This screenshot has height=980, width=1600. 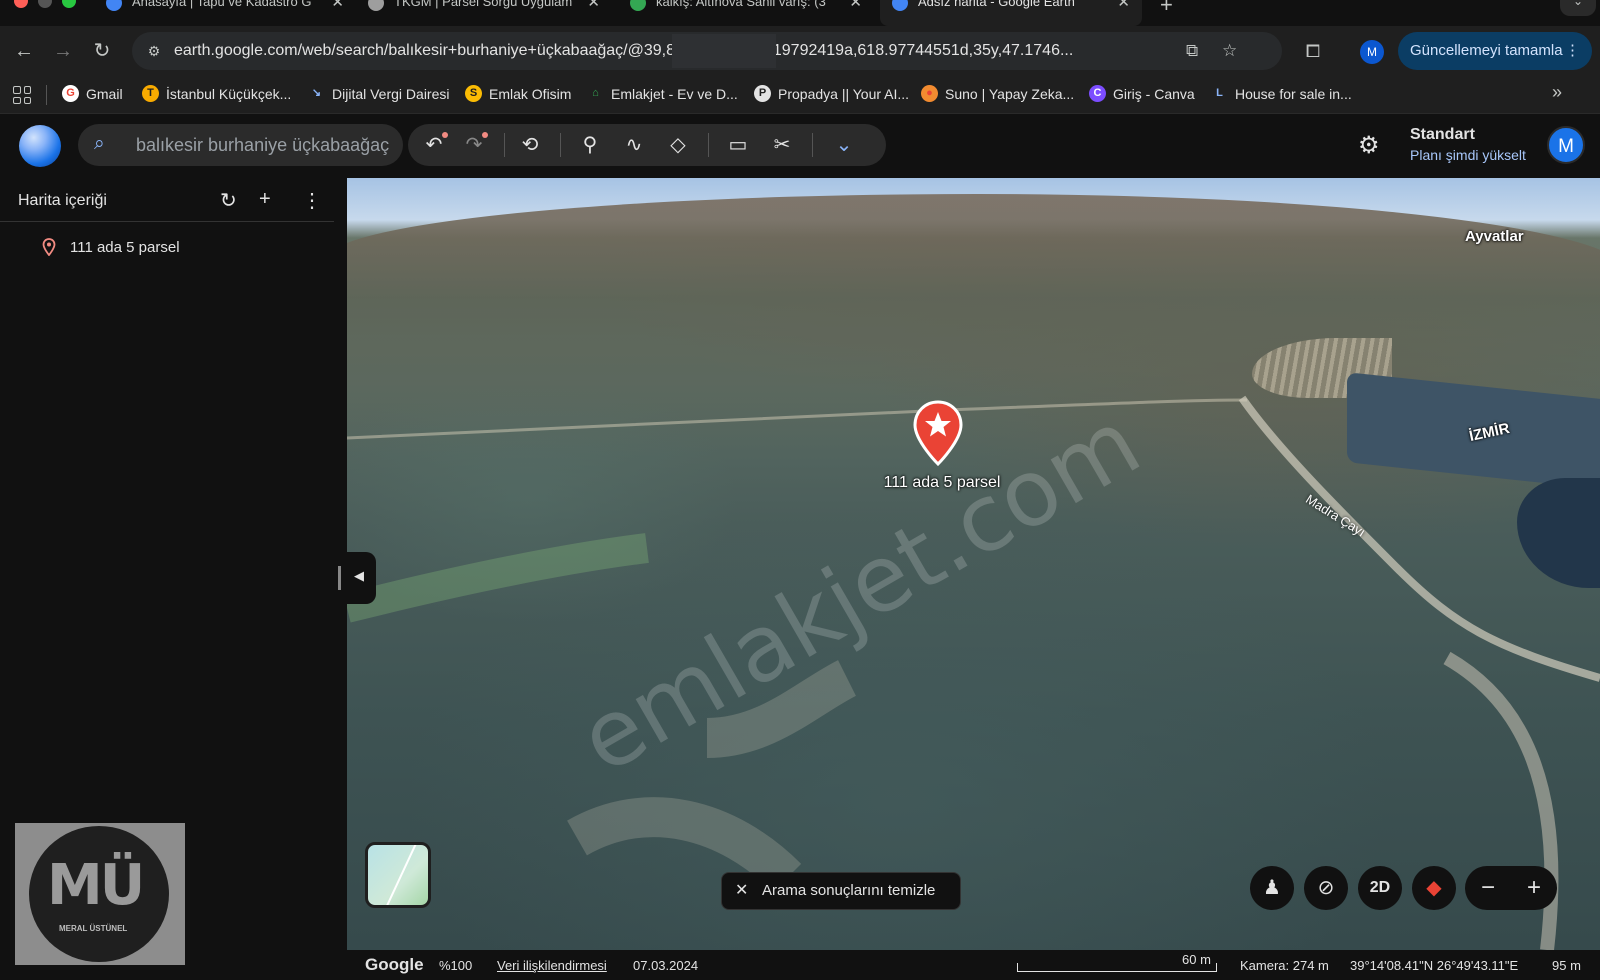 I want to click on tab-label: kalkış: Altınova Sahil varış: (3, so click(x=741, y=4).